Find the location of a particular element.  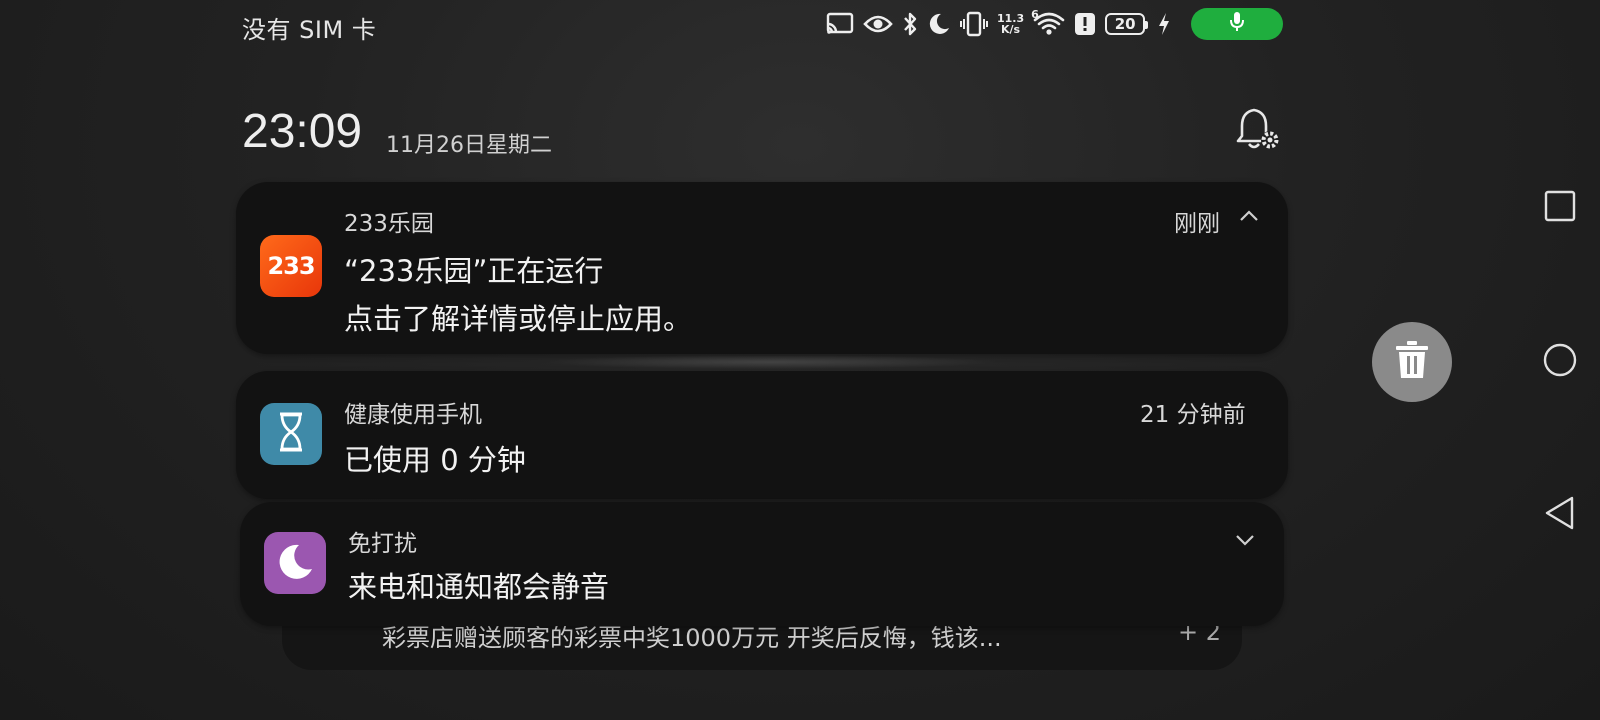

alert-icon is located at coordinates (1085, 24).